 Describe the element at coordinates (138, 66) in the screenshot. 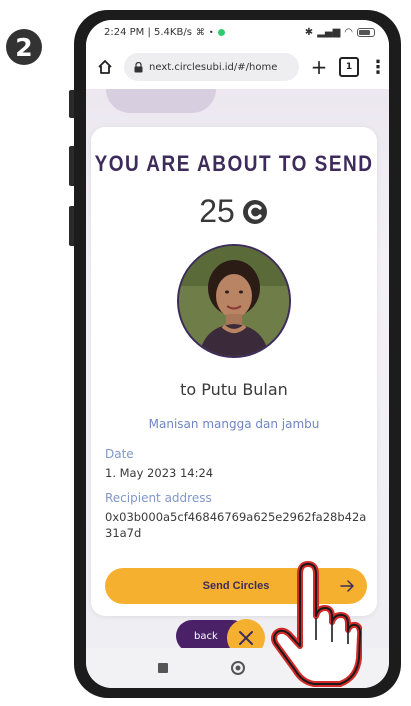

I see `lock-icon` at that location.